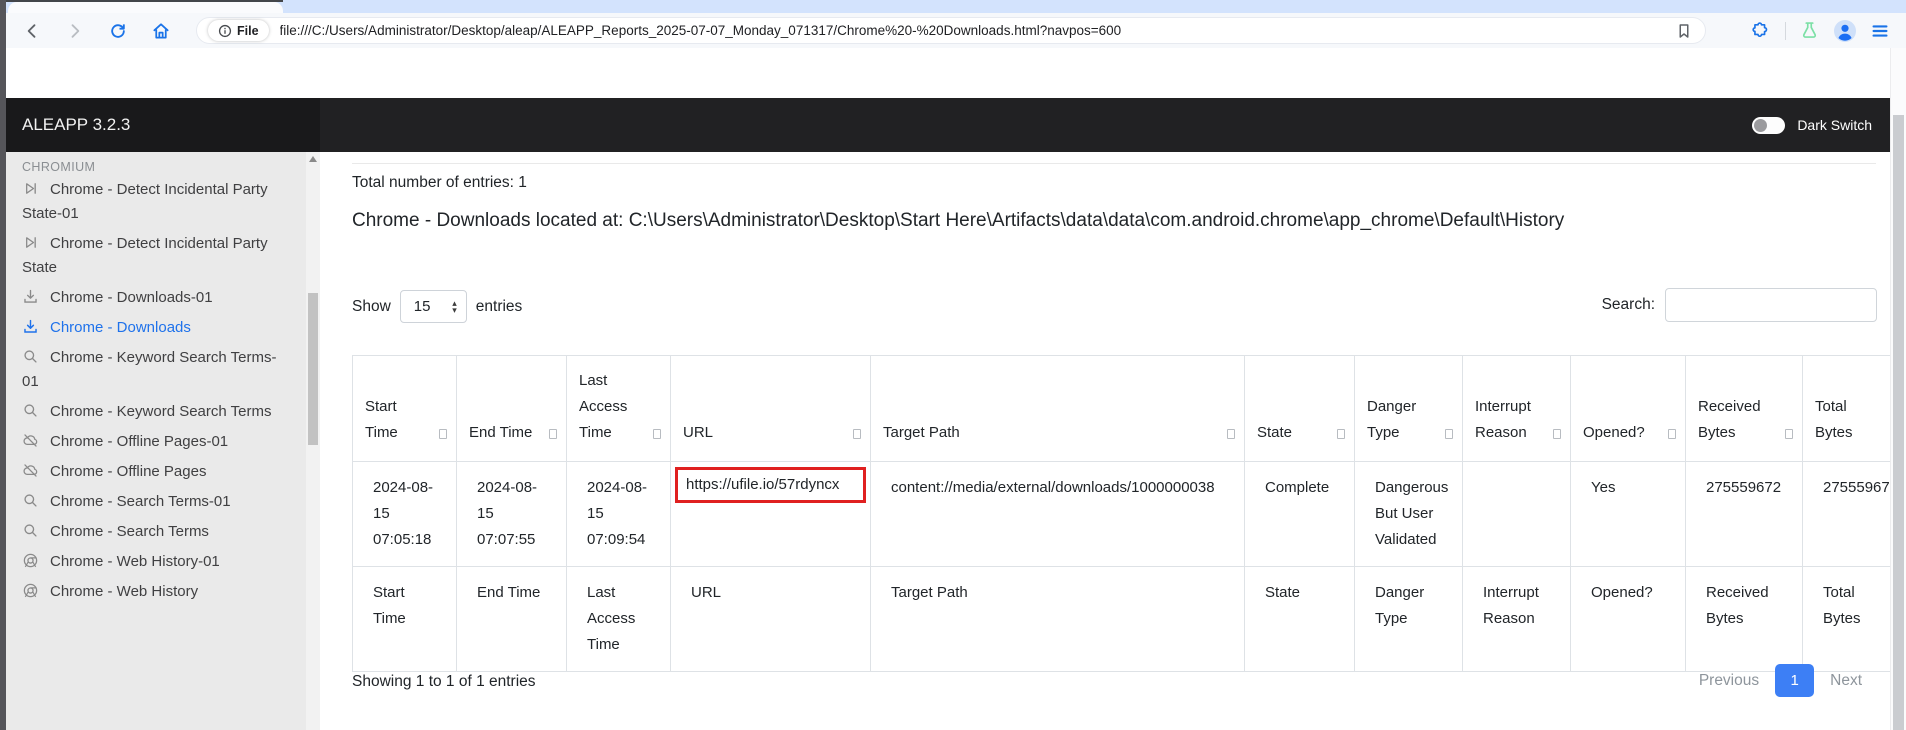 The image size is (1906, 730). I want to click on url-highlight-box: https://ufile.io/57rdyncx, so click(770, 485).